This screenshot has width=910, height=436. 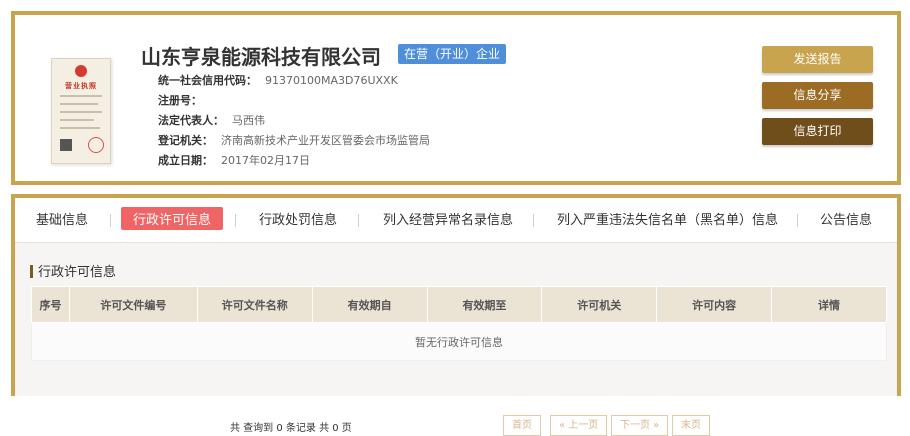 I want to click on national-emblem-icon, so click(x=81, y=71).